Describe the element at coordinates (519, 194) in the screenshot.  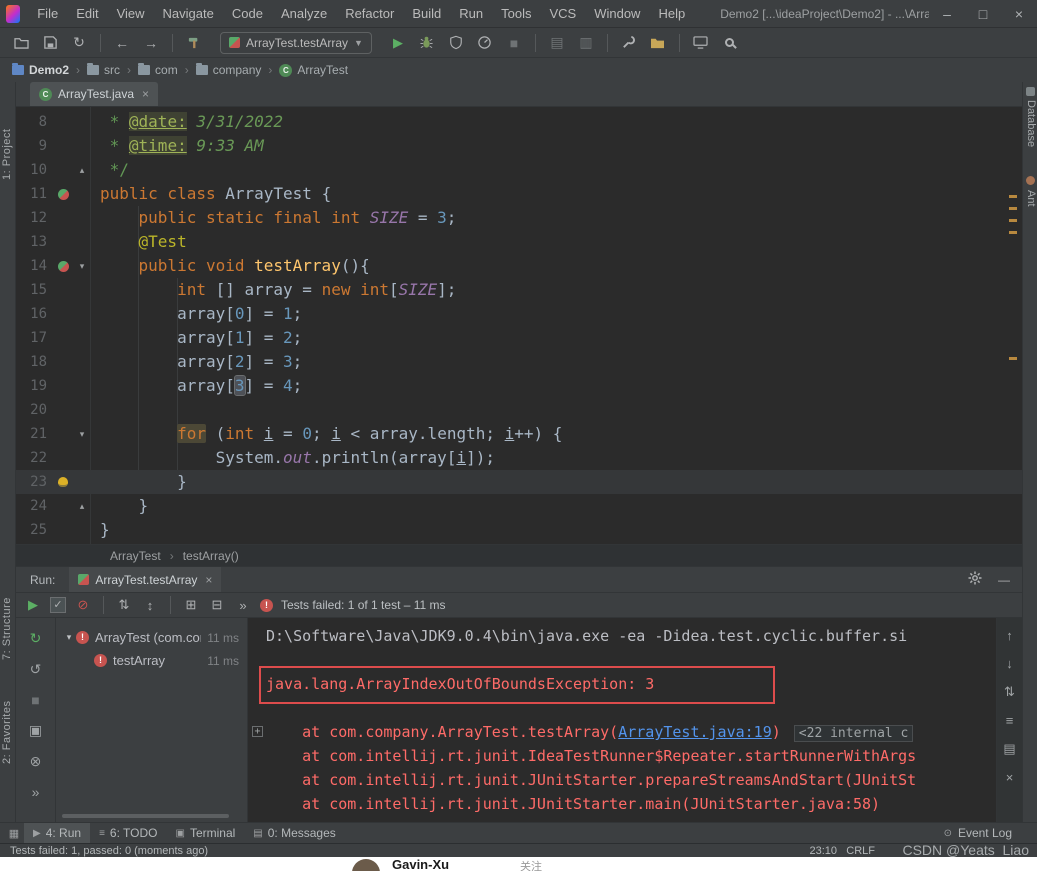
I see `code-line: 11 public class ArrayTest {` at that location.